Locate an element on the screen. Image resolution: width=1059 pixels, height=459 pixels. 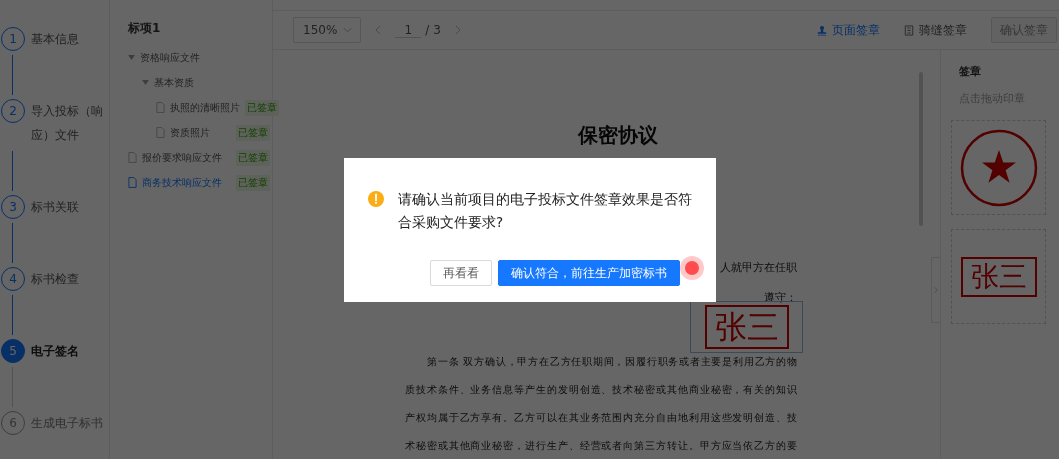
stamp-selection-frame: 张三 is located at coordinates (746, 327).